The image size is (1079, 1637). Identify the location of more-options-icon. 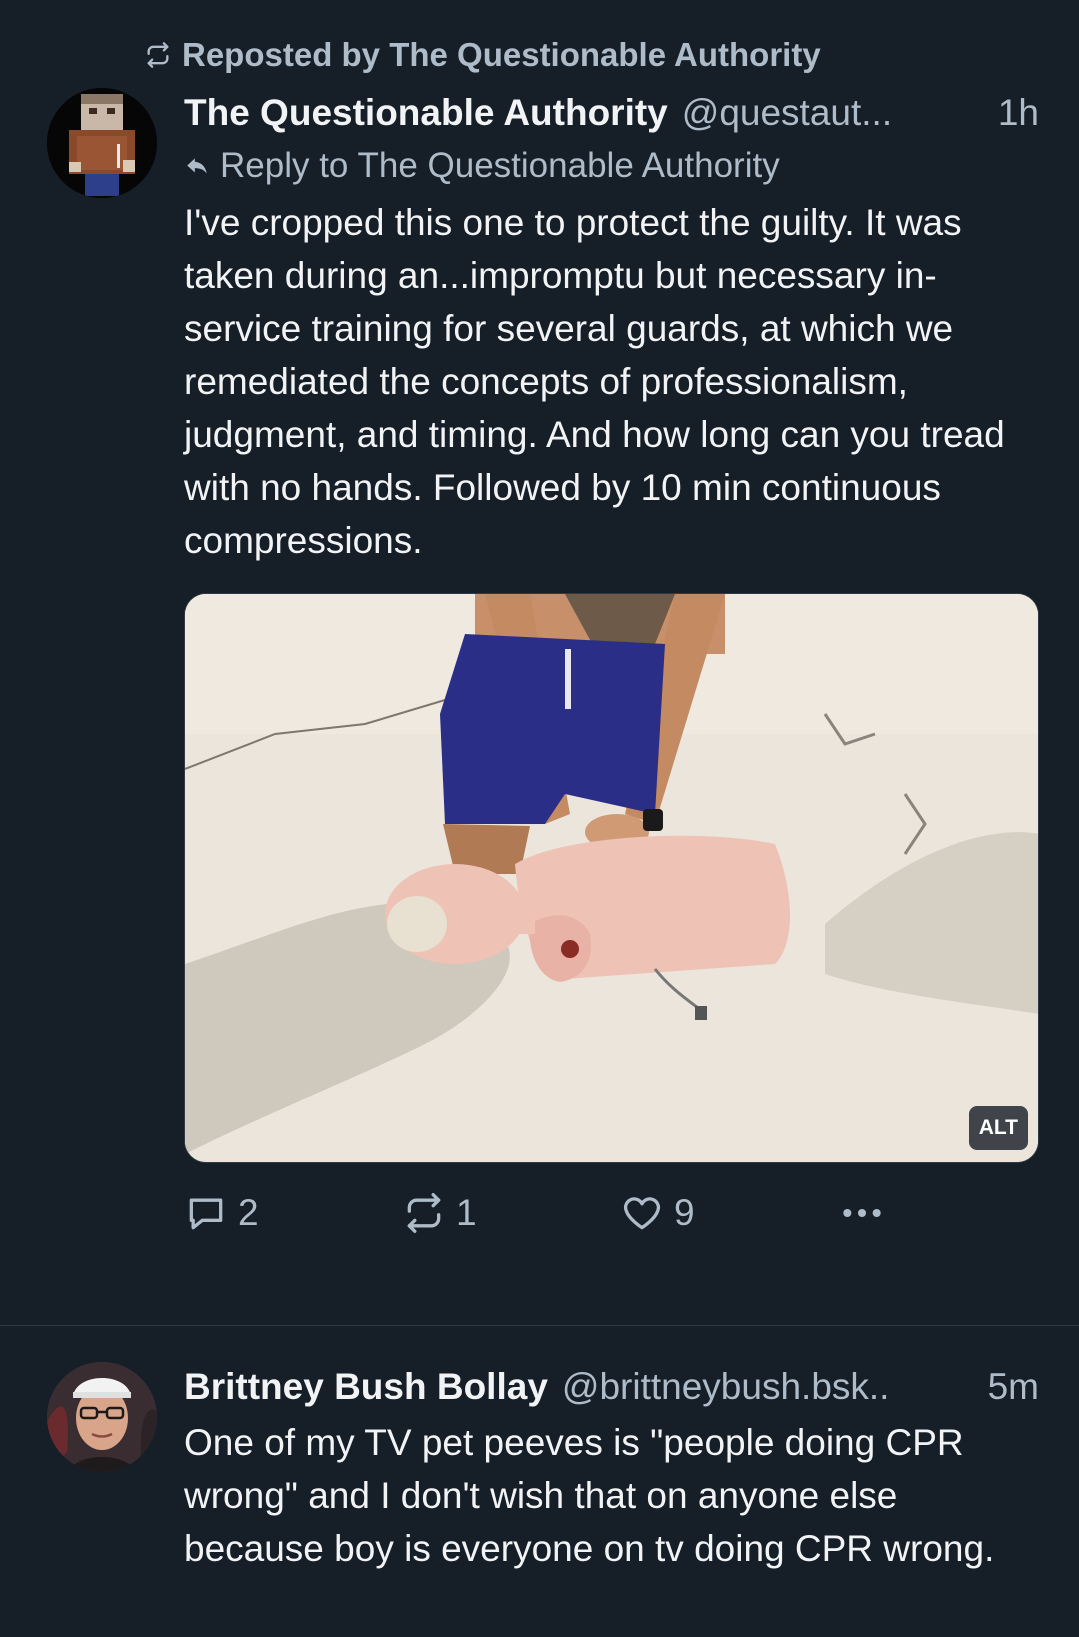
(862, 1213).